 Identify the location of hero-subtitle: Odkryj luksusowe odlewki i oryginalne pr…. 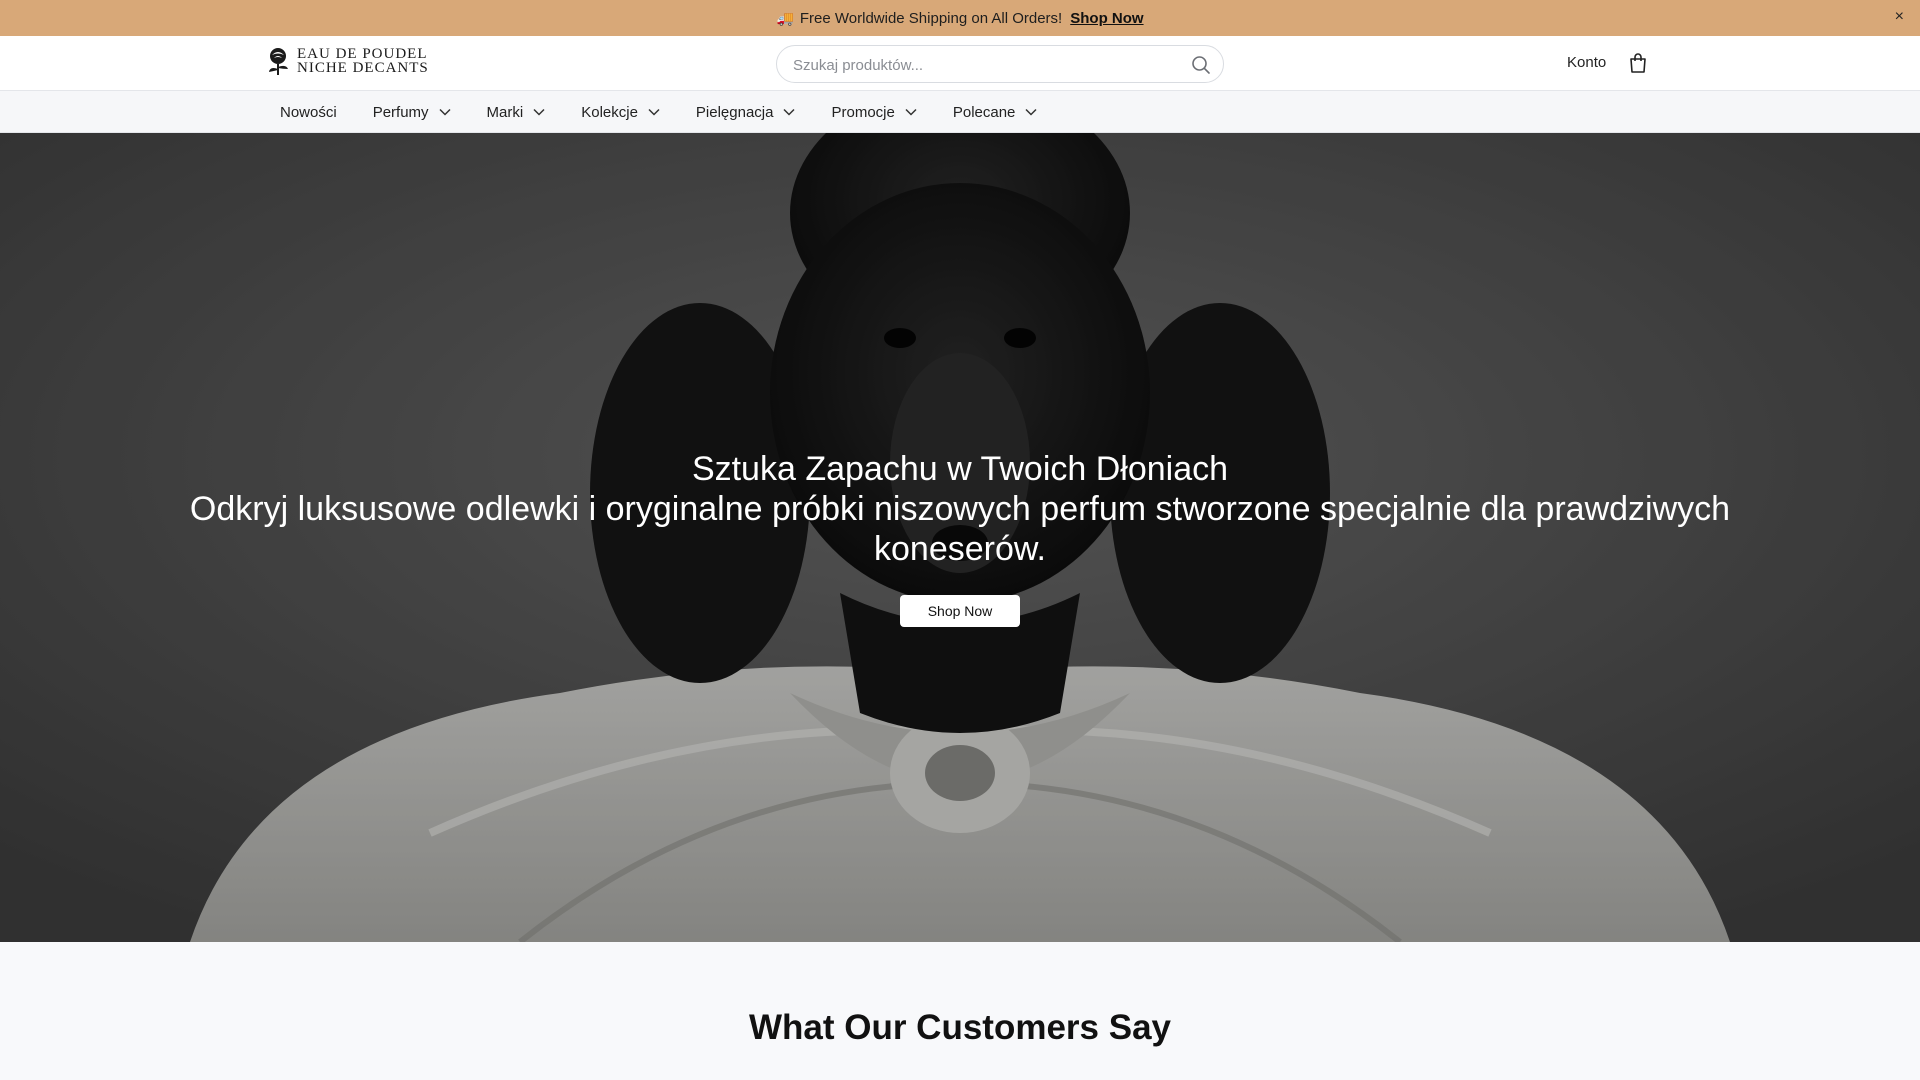
(960, 529).